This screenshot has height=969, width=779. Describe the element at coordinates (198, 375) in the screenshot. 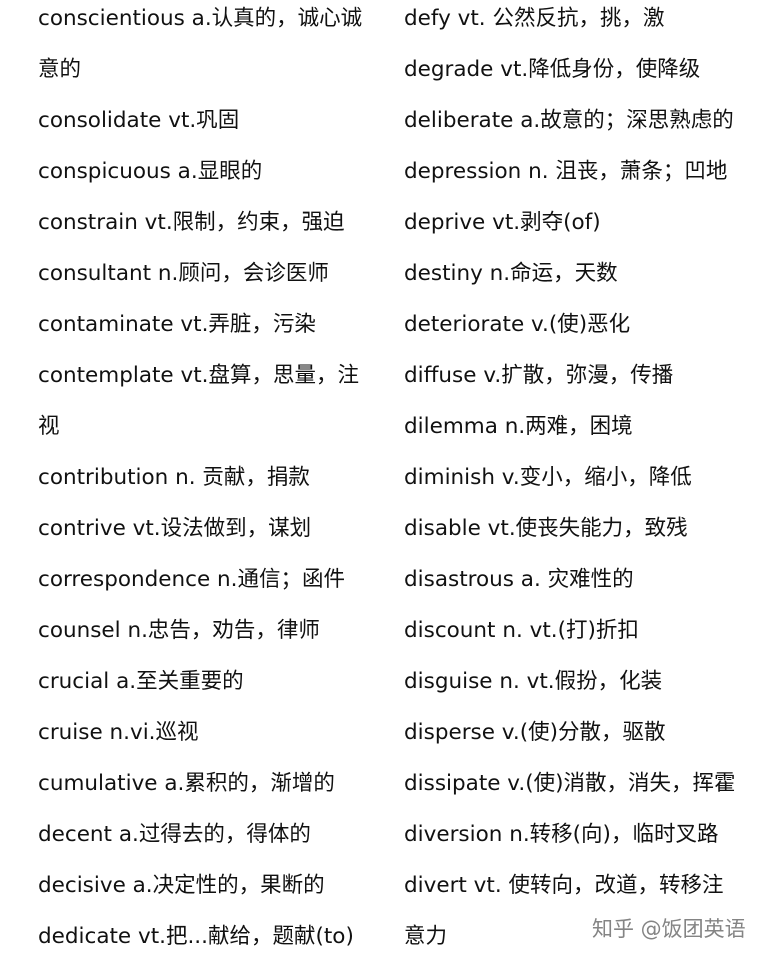

I see `vocab-line: contemplate vt.盘算，思量，注` at that location.